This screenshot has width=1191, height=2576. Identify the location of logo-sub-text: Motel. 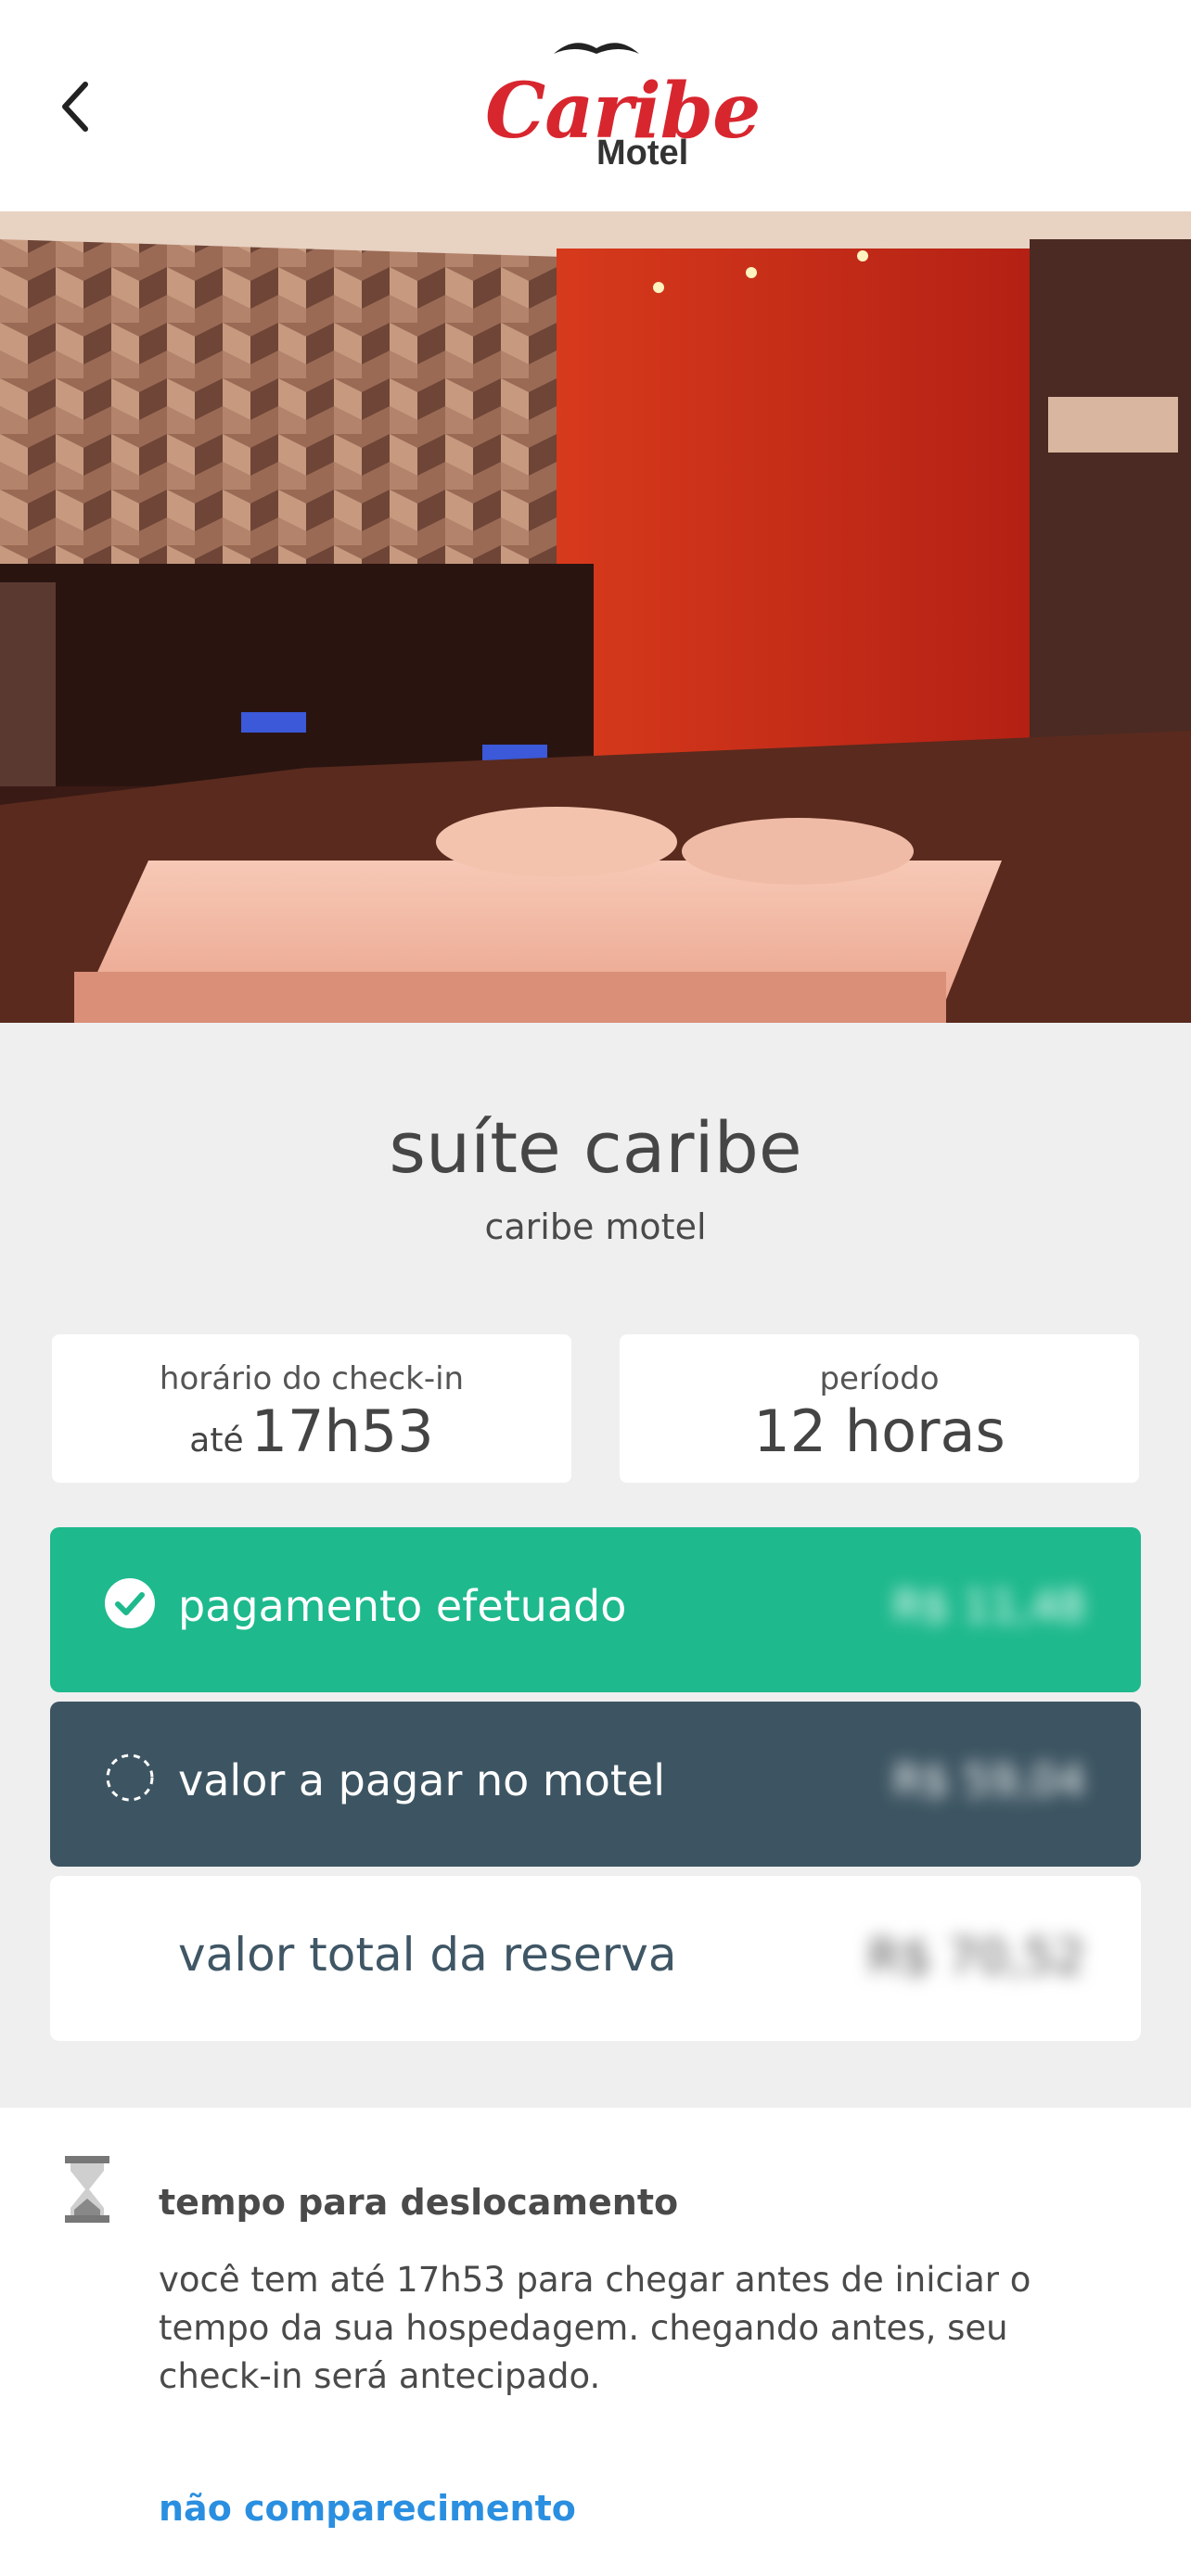
(642, 153).